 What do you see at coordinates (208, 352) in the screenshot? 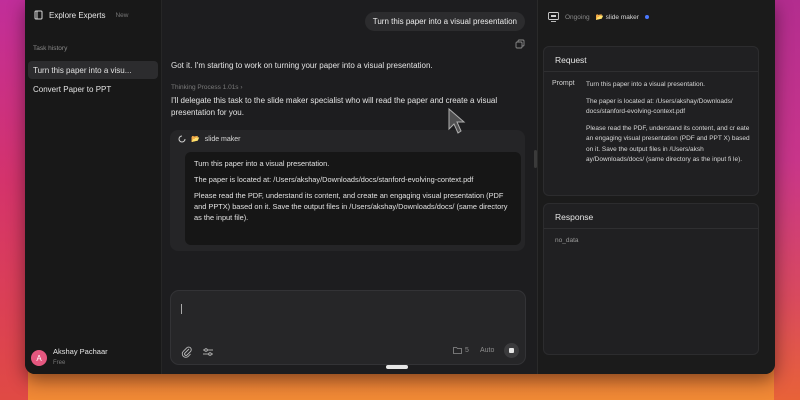
I see `settings-sliders-icon` at bounding box center [208, 352].